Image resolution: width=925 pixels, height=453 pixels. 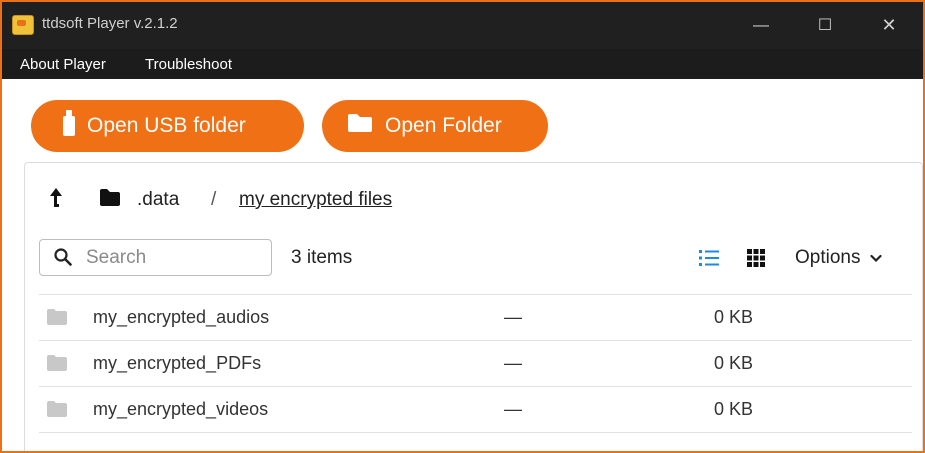 What do you see at coordinates (63, 64) in the screenshot?
I see `menu-about-player: About Player` at bounding box center [63, 64].